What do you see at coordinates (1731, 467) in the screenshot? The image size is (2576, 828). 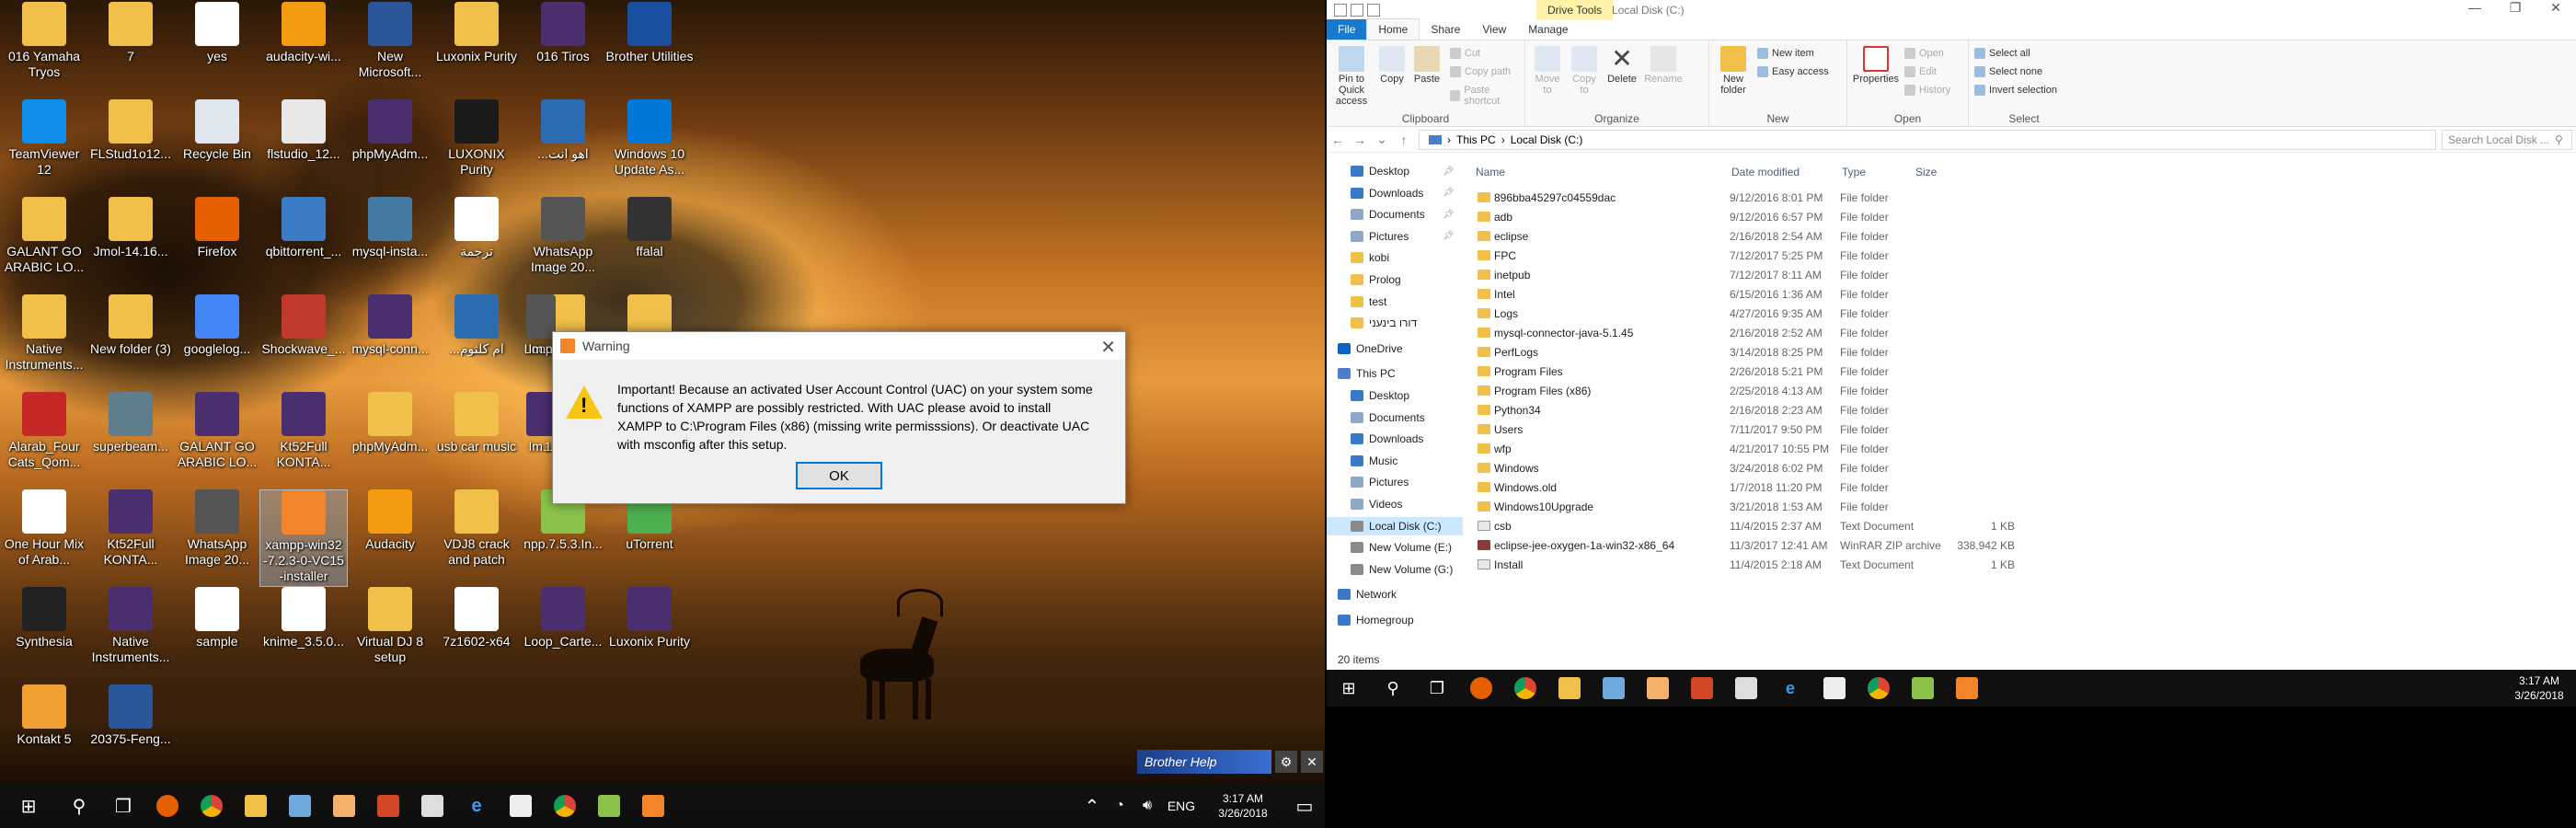 I see `file-row: Windows 3/24/2018 6:02 PM File folder` at bounding box center [1731, 467].